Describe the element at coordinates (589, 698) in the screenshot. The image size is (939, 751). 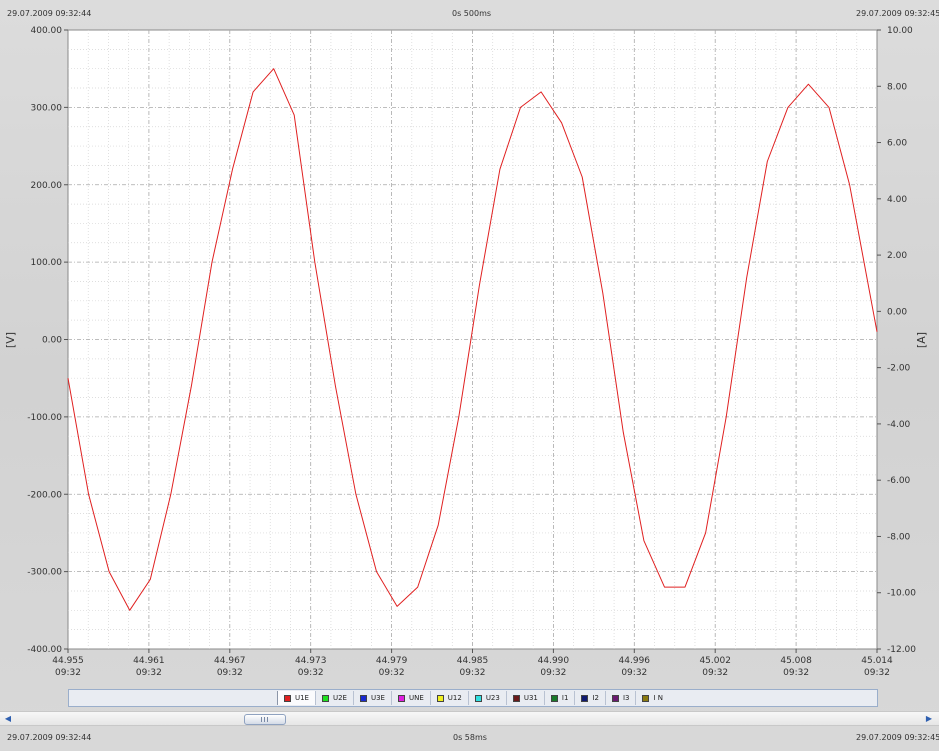
I see `legend-item-i2: I2` at that location.